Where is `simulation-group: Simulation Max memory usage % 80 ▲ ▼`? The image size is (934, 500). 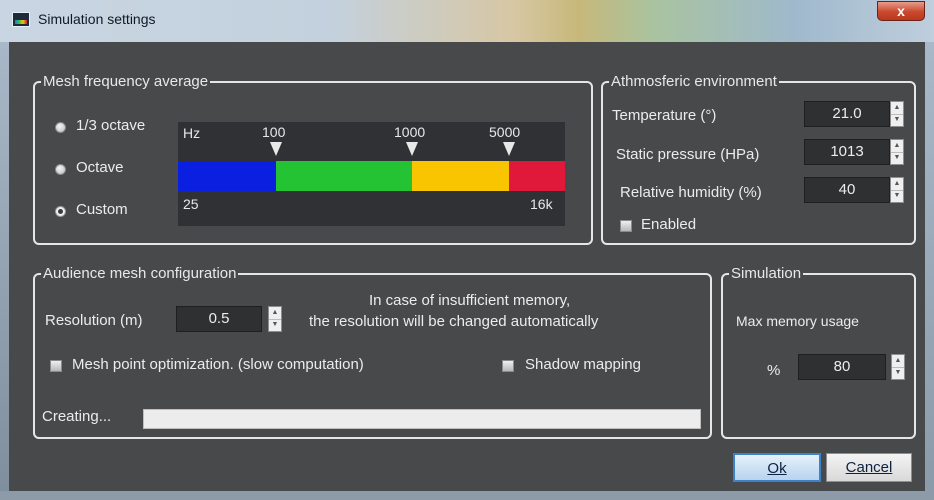 simulation-group: Simulation Max memory usage % 80 ▲ ▼ is located at coordinates (818, 352).